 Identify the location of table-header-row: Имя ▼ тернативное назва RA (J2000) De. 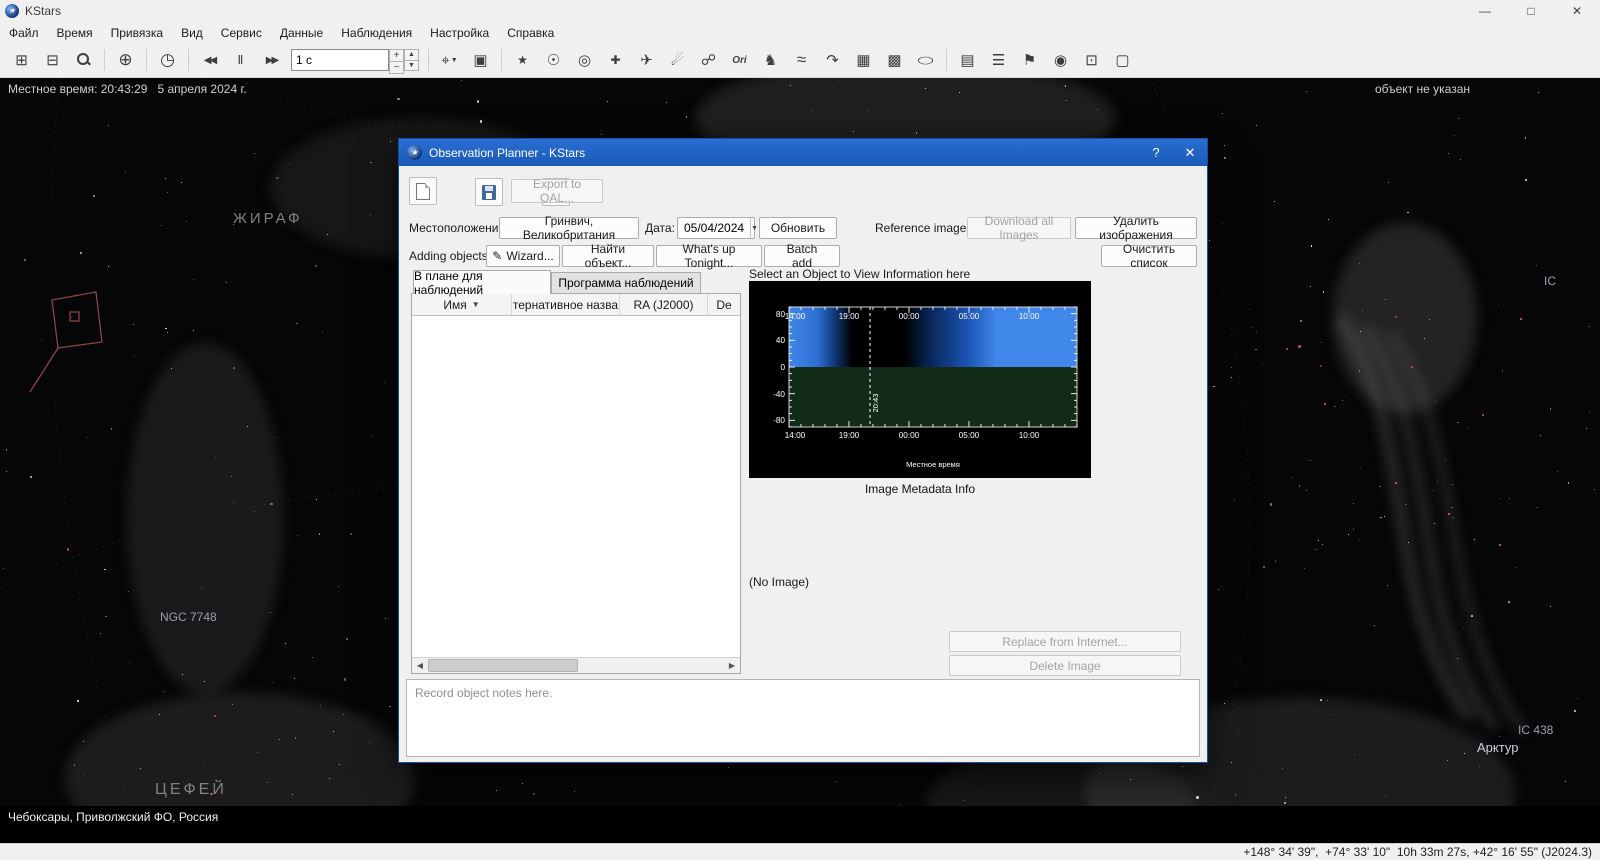
(576, 305).